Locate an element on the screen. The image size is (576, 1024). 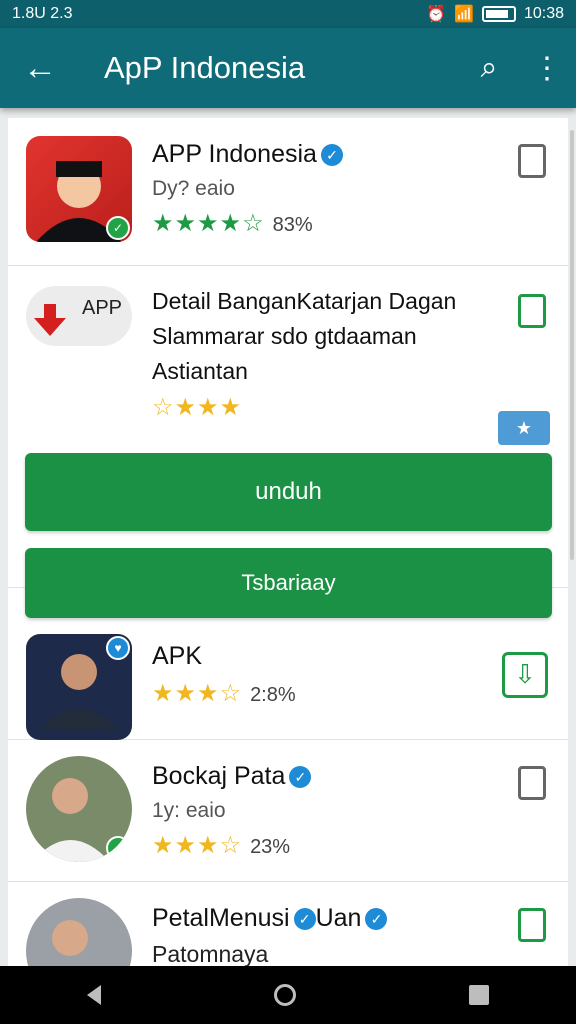
alarm-icon: ⏰ is located at coordinates (436, 14).